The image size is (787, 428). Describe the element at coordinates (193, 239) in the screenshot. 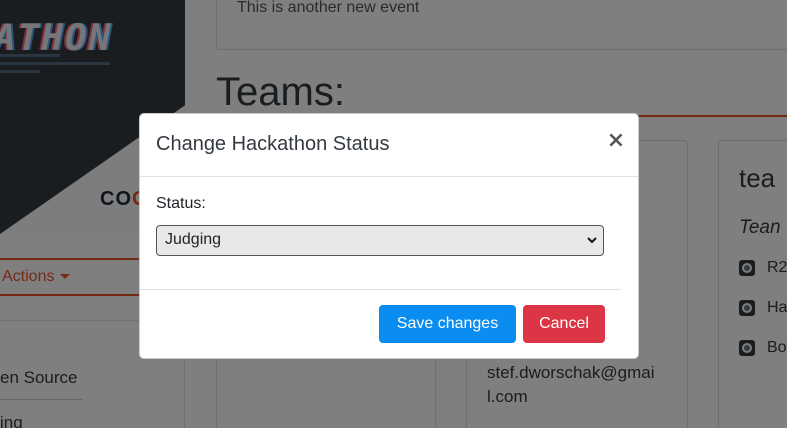

I see `status-selected-value: Judging` at that location.